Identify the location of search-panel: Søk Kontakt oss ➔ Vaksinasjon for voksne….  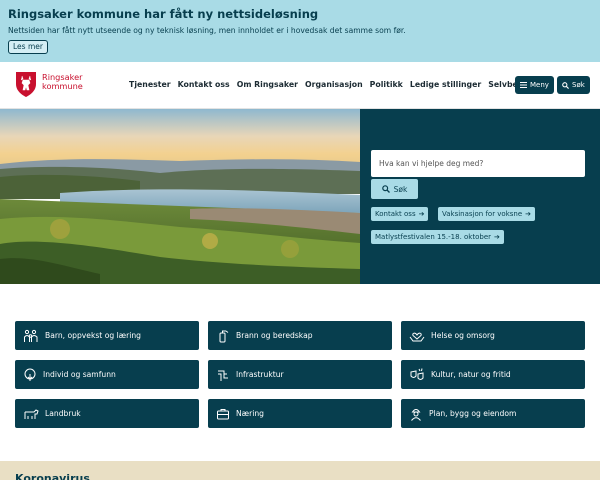
(480, 196).